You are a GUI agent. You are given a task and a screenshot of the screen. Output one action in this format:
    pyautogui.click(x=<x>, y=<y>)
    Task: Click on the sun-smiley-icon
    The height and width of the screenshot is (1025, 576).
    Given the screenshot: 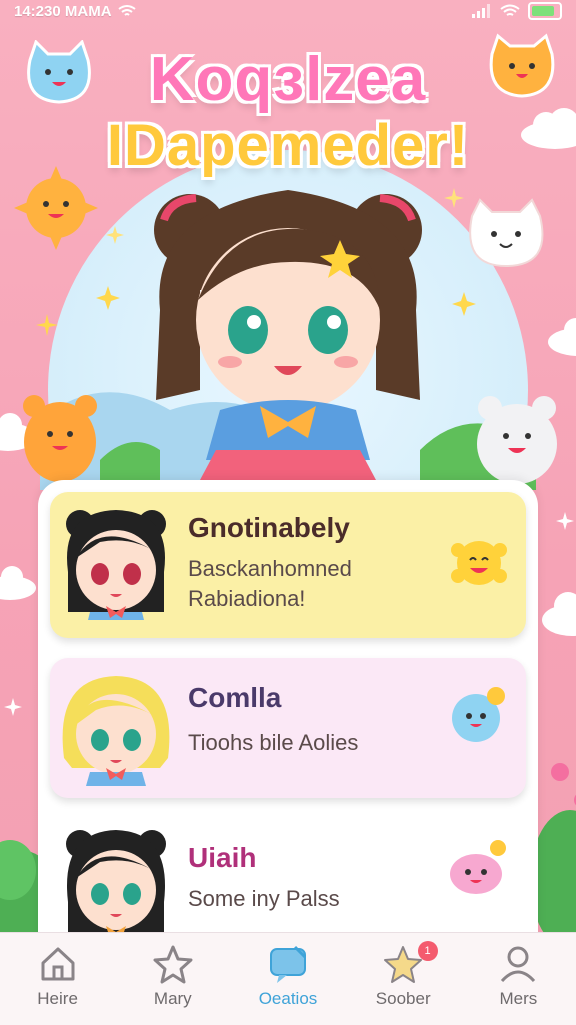 What is the action you would take?
    pyautogui.click(x=479, y=563)
    